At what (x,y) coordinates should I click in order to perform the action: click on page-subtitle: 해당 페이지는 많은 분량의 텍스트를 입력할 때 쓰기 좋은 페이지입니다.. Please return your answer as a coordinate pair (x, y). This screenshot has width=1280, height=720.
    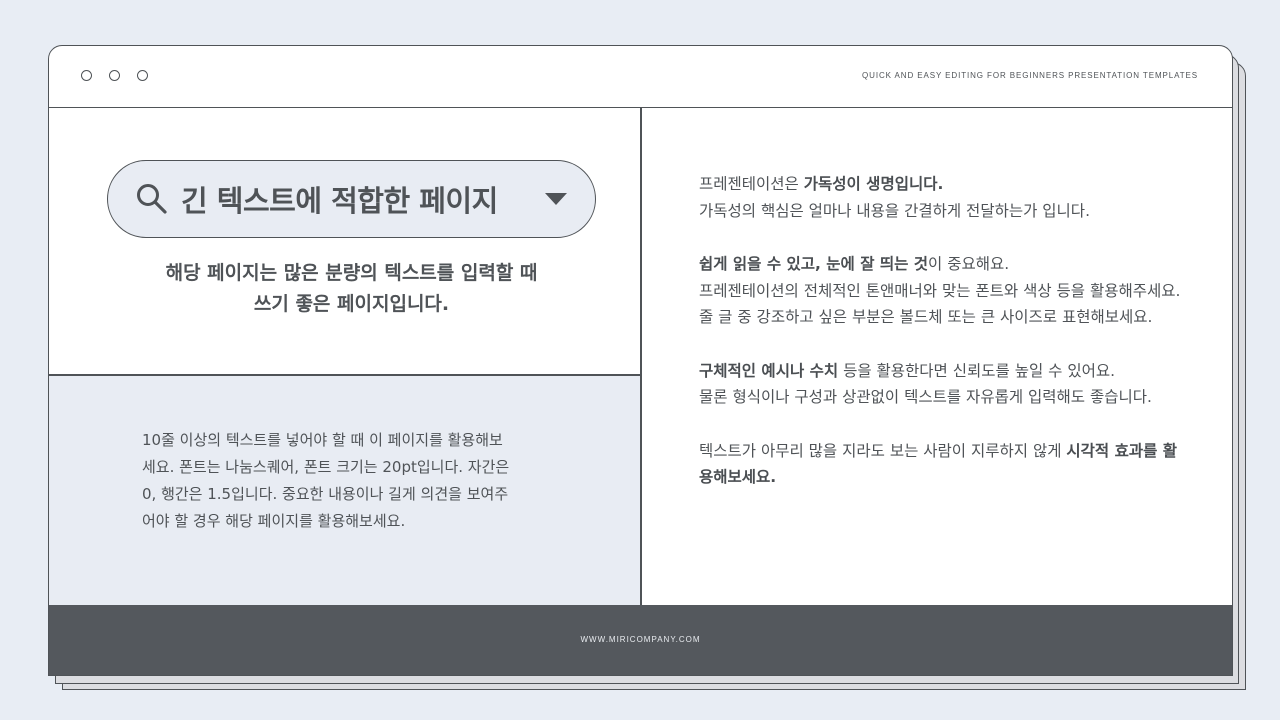
    Looking at the image, I should click on (351, 289).